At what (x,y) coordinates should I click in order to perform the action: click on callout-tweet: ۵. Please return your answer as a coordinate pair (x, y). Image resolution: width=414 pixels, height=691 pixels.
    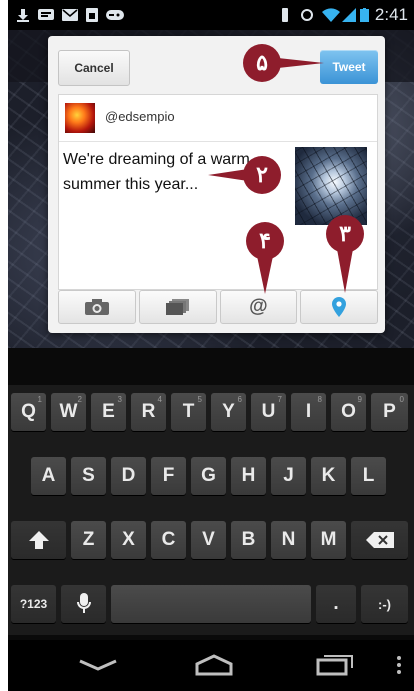
    Looking at the image, I should click on (262, 63).